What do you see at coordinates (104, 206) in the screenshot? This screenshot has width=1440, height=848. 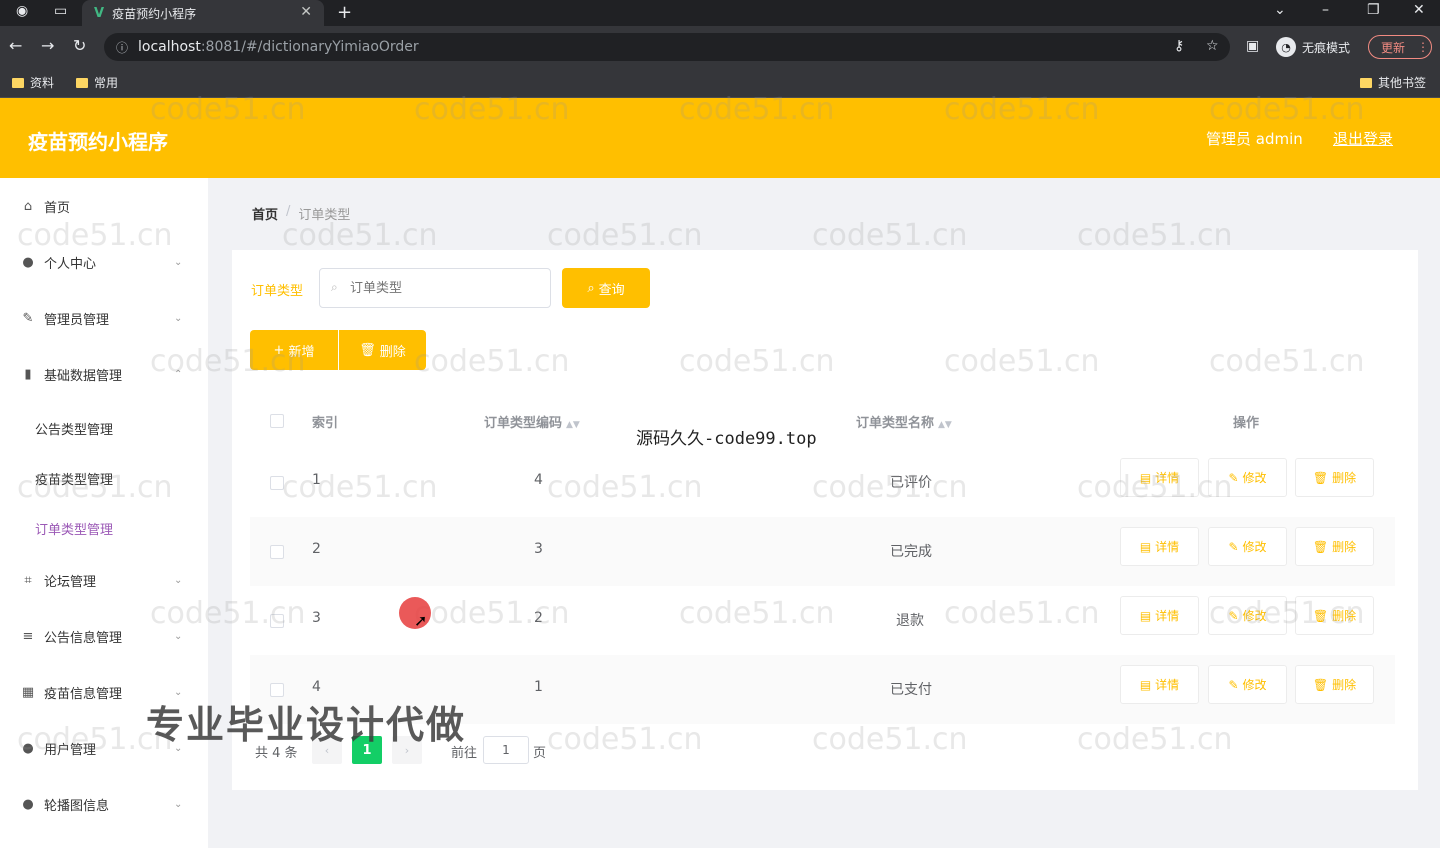 I see `sidebar-item-home: ⌂ 首页` at bounding box center [104, 206].